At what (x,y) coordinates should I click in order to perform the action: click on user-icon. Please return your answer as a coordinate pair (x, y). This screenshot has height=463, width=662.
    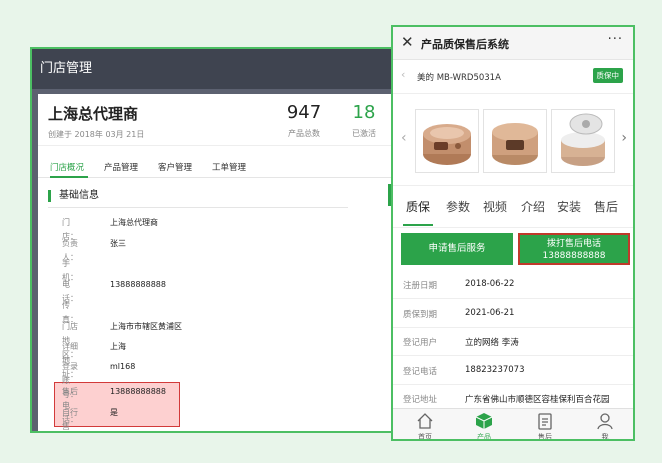
    Looking at the image, I should click on (605, 421).